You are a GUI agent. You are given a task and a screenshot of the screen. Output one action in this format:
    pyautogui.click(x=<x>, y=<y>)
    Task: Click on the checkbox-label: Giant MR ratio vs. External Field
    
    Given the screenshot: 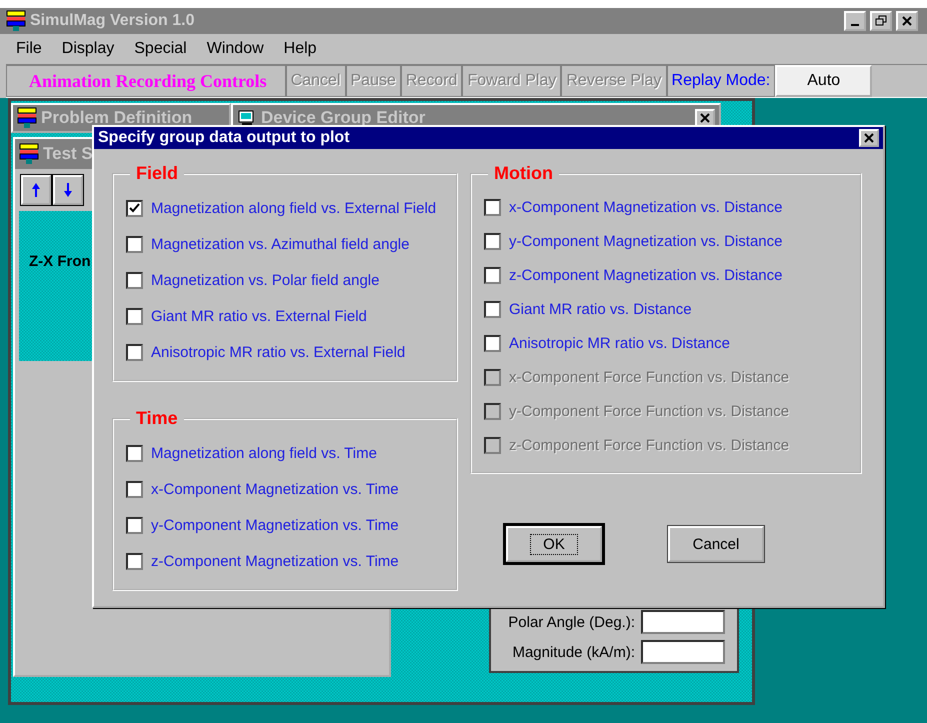 What is the action you would take?
    pyautogui.click(x=259, y=316)
    